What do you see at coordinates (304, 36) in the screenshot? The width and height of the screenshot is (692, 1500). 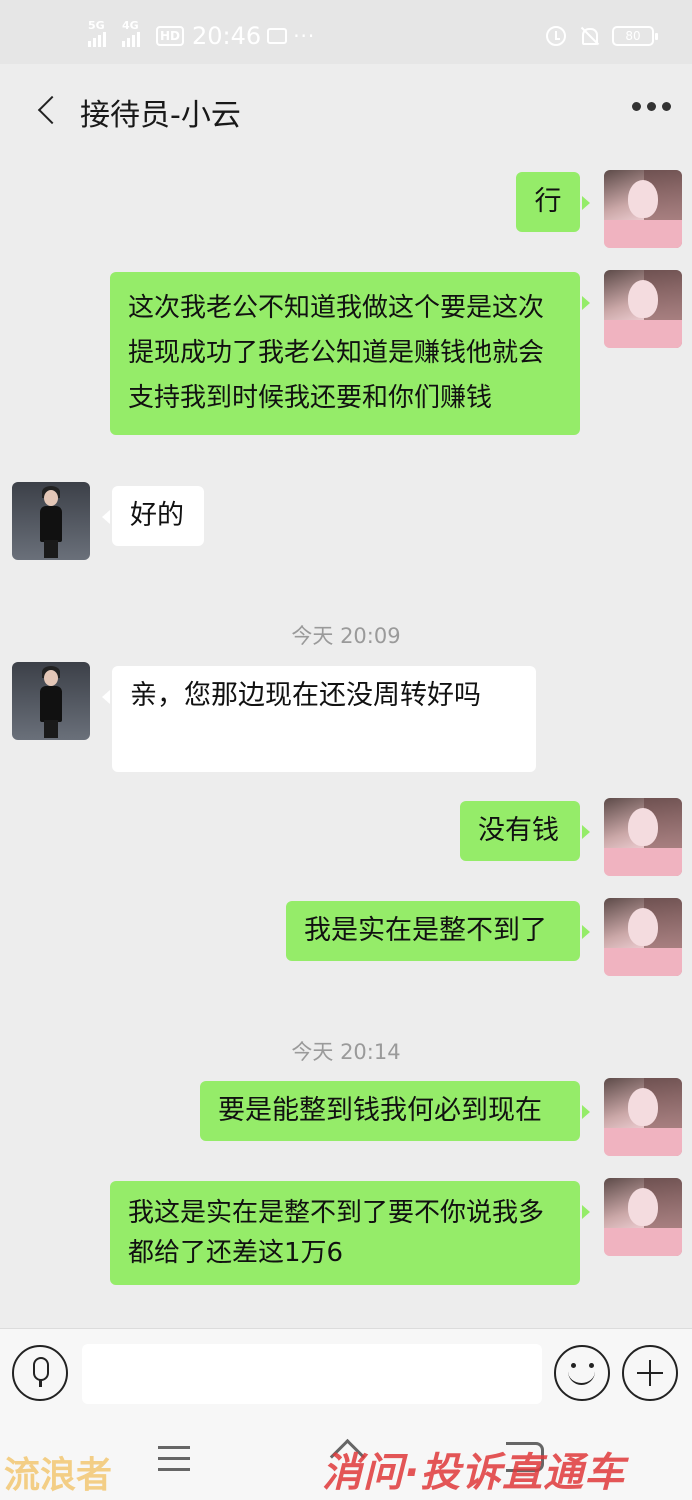 I see `status-more: ···` at bounding box center [304, 36].